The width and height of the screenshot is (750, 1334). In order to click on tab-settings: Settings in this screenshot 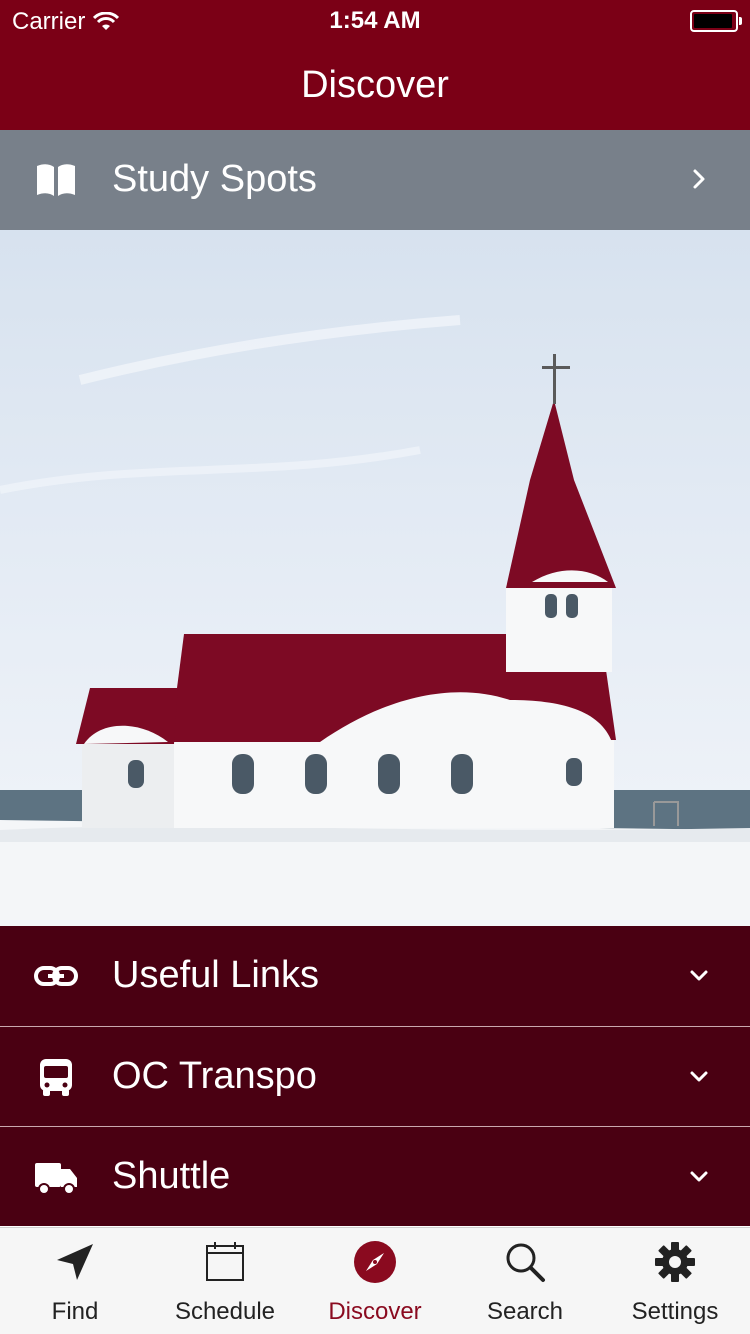, I will do `click(675, 1281)`.